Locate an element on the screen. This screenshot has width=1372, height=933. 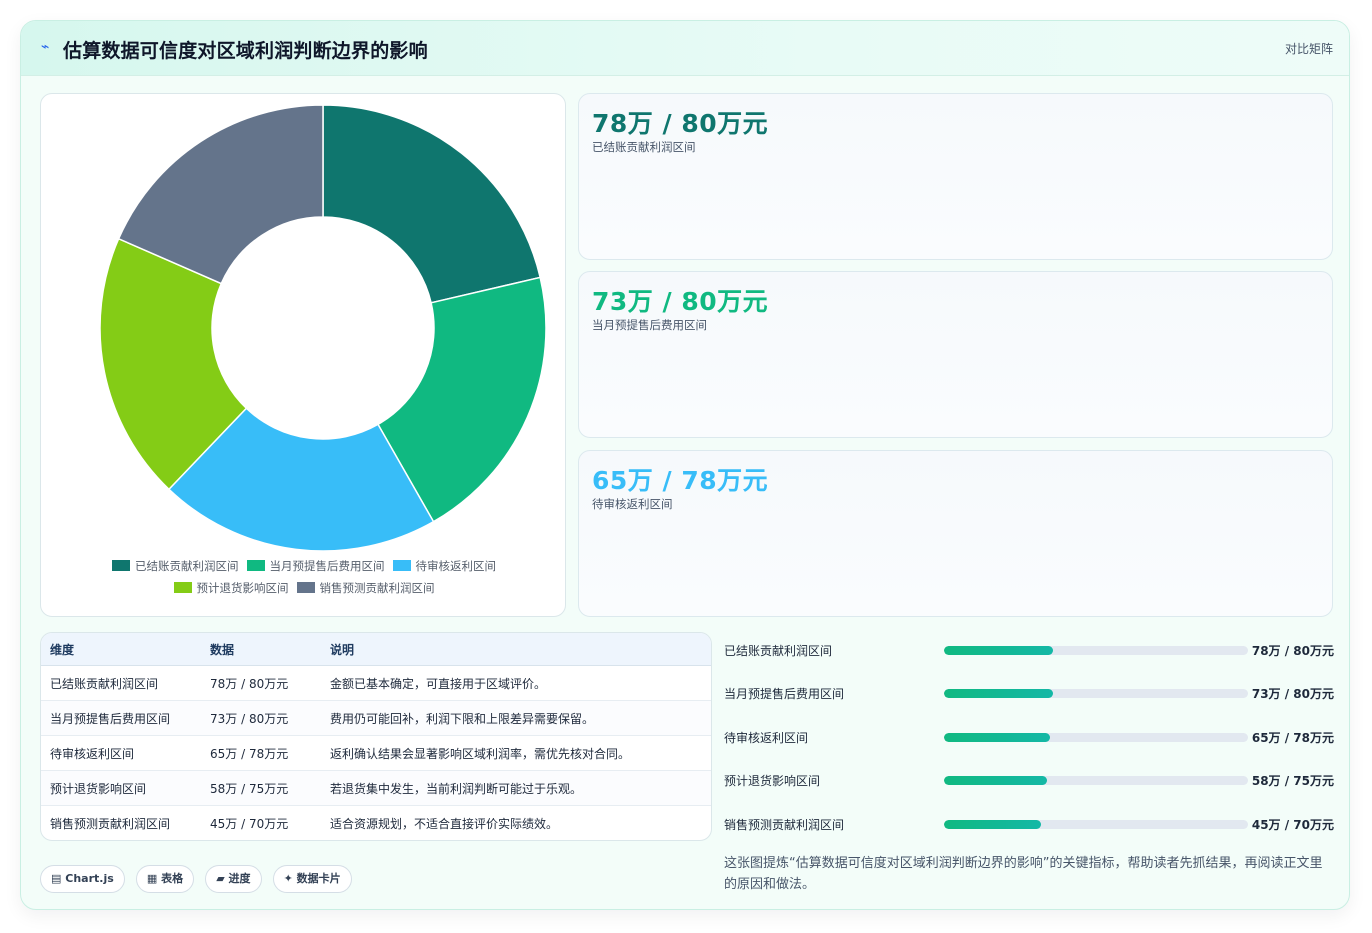
legend-label: 销售预测贡献利润区间 is located at coordinates (377, 588).